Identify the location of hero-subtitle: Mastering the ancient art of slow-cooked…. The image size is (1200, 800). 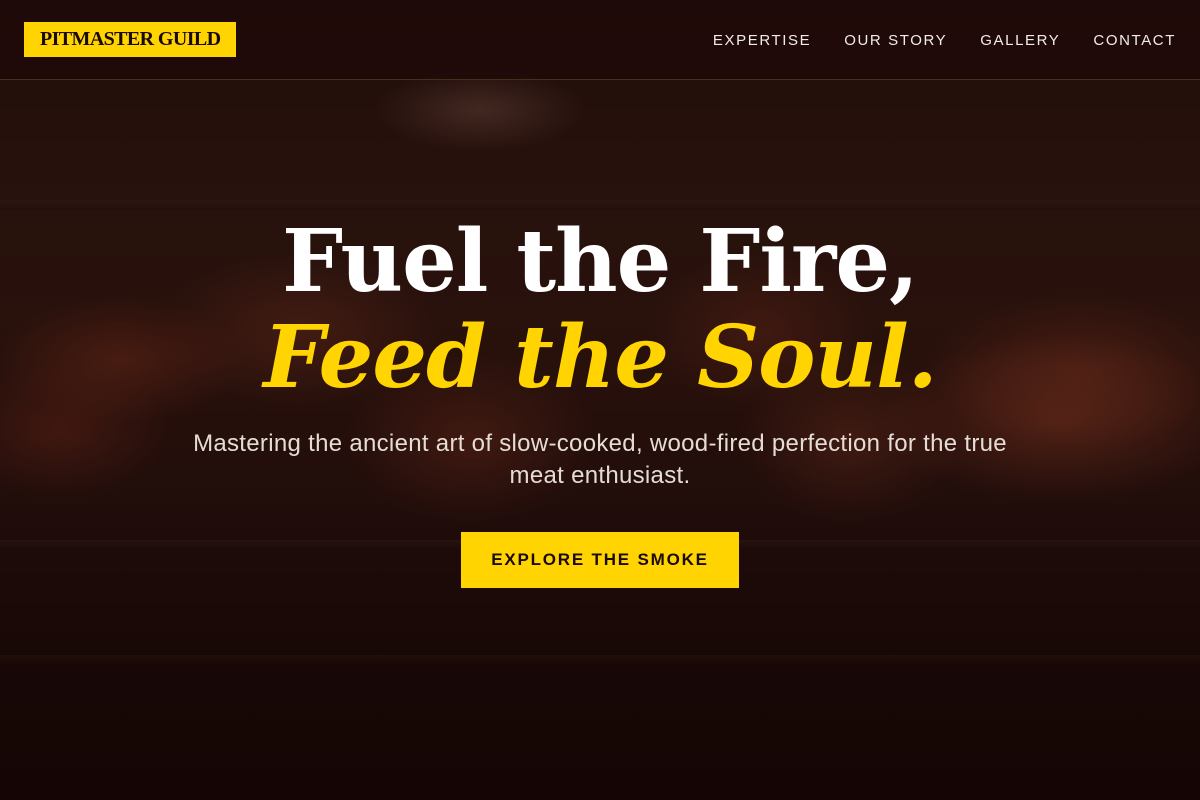
(600, 459).